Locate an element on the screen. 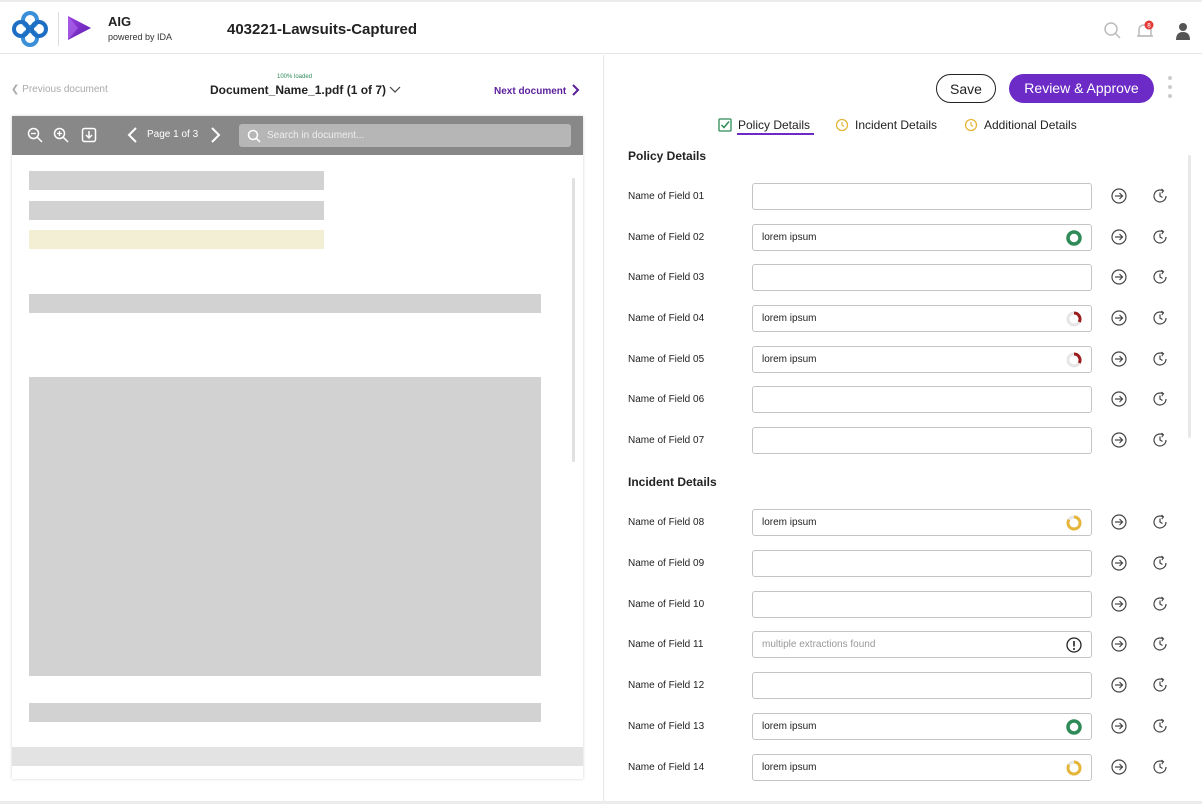 The image size is (1202, 804). document-name: Document_Name_1.pdf (1 of 7) is located at coordinates (298, 90).